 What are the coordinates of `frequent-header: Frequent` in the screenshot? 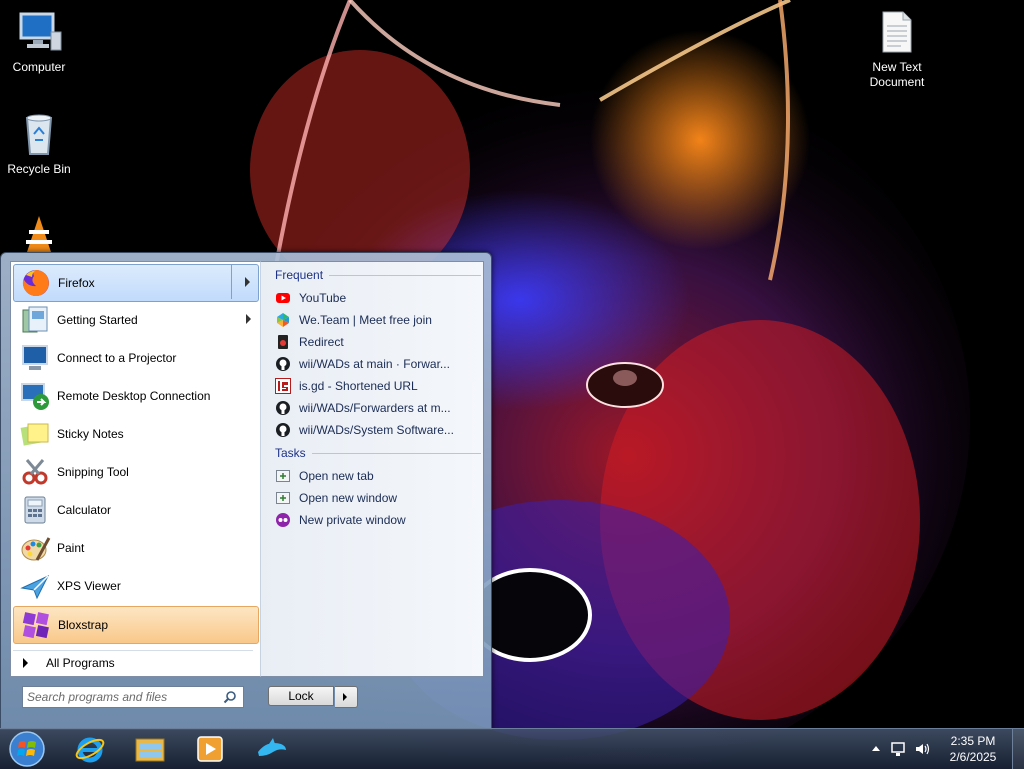 It's located at (378, 275).